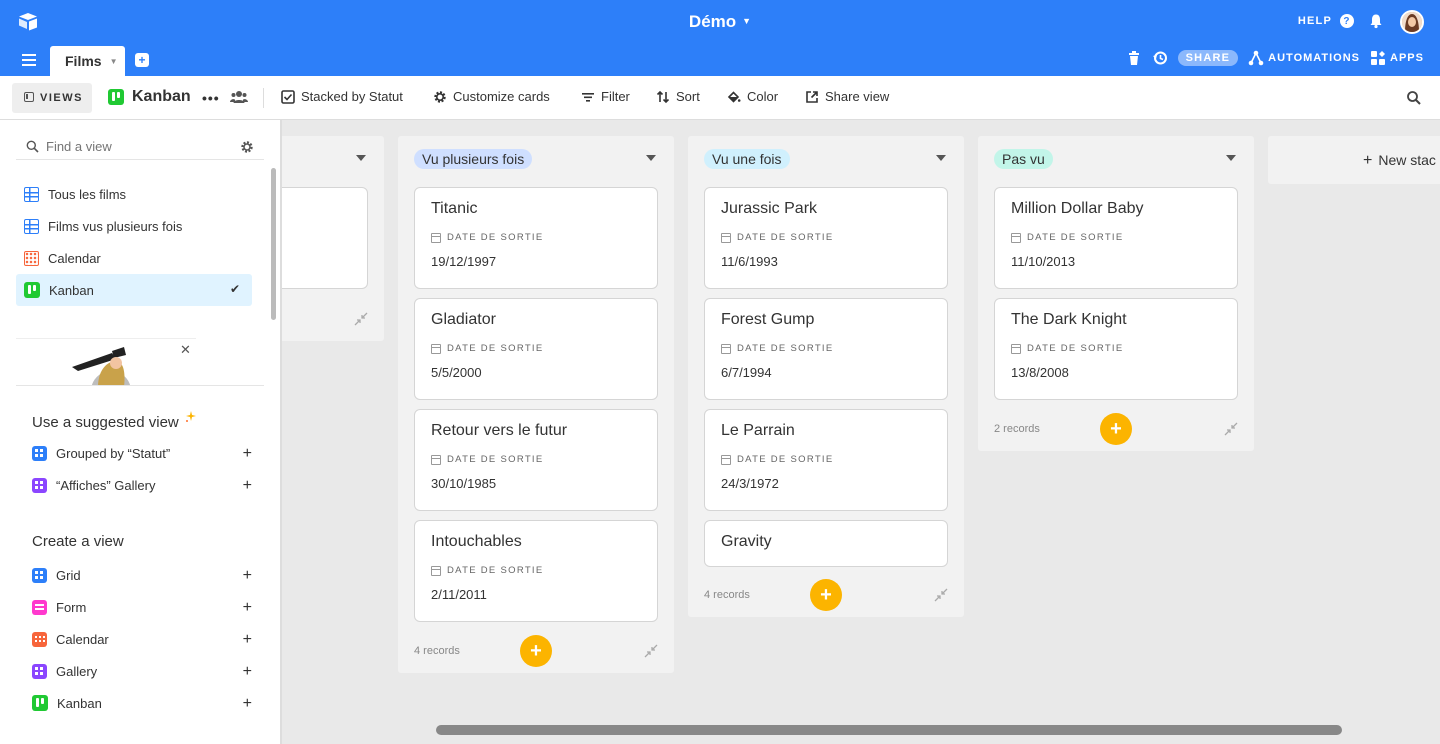 The width and height of the screenshot is (1440, 744). I want to click on record-card: Intouchables DATE DE SORTIE 2/11/2011, so click(536, 571).